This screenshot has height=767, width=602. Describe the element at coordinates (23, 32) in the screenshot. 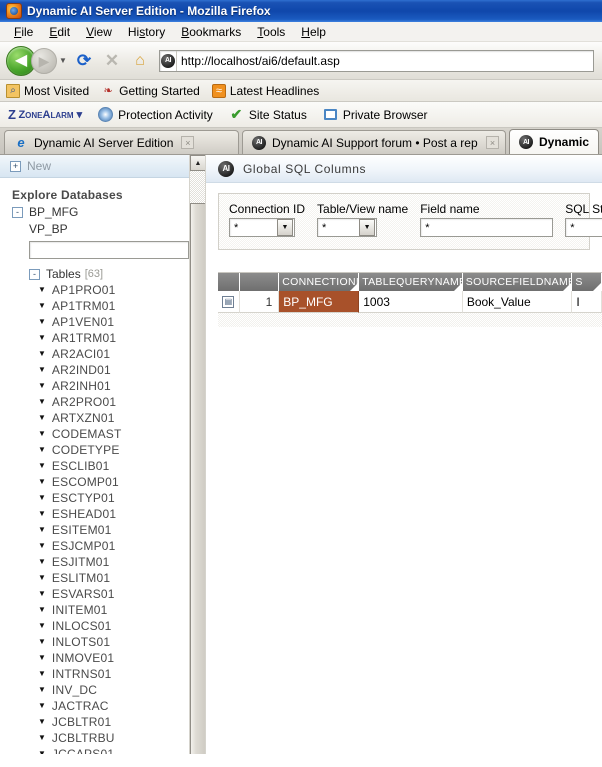

I see `menu-item-file: File` at that location.